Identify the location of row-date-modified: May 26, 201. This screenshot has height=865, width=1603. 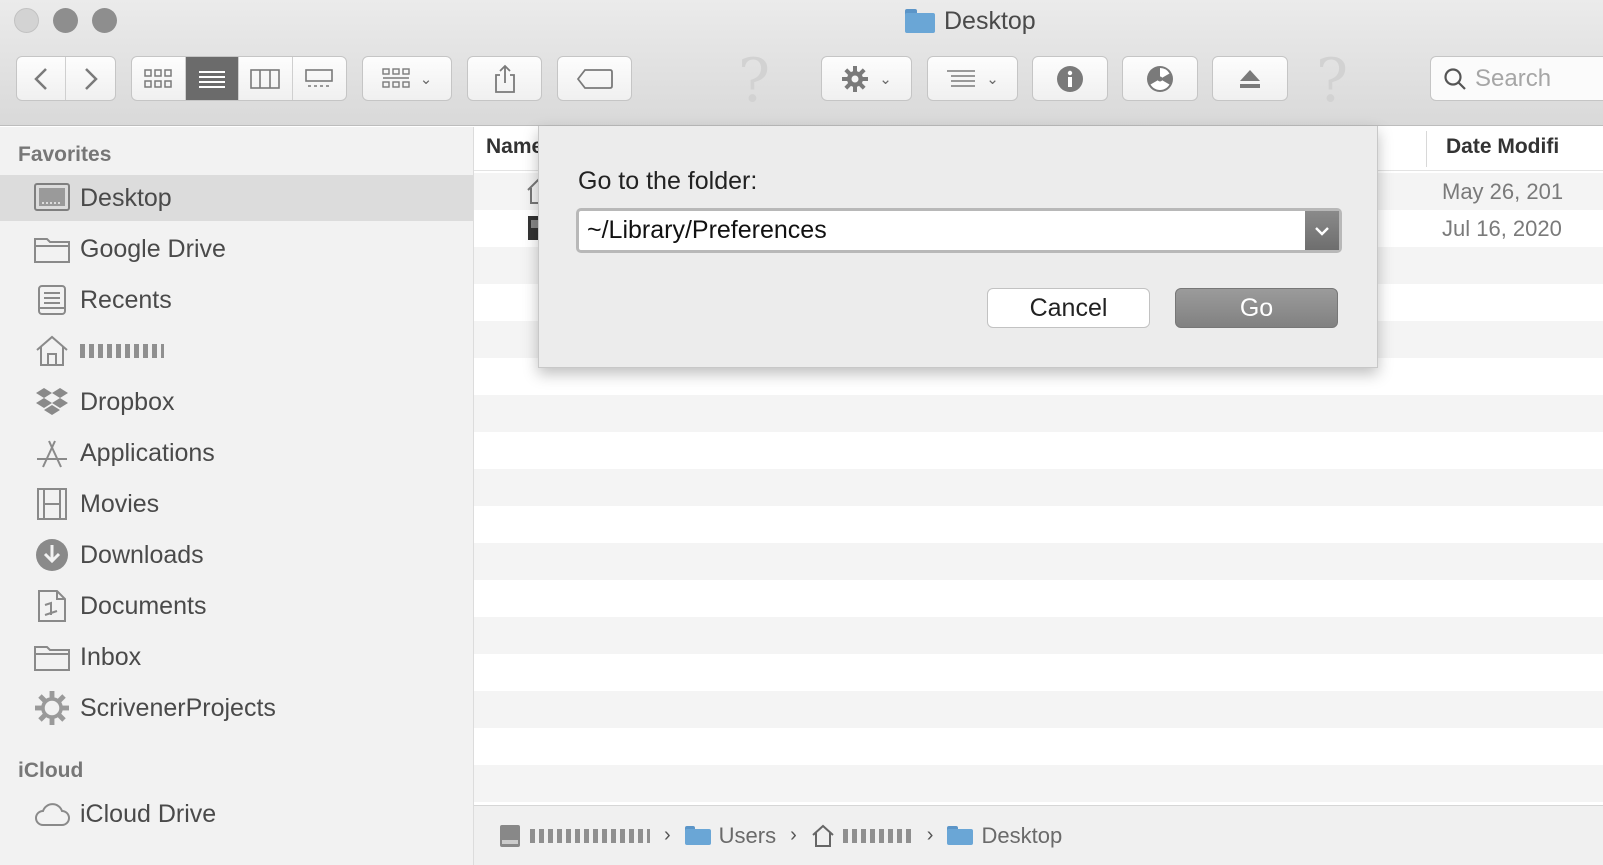
(1503, 191).